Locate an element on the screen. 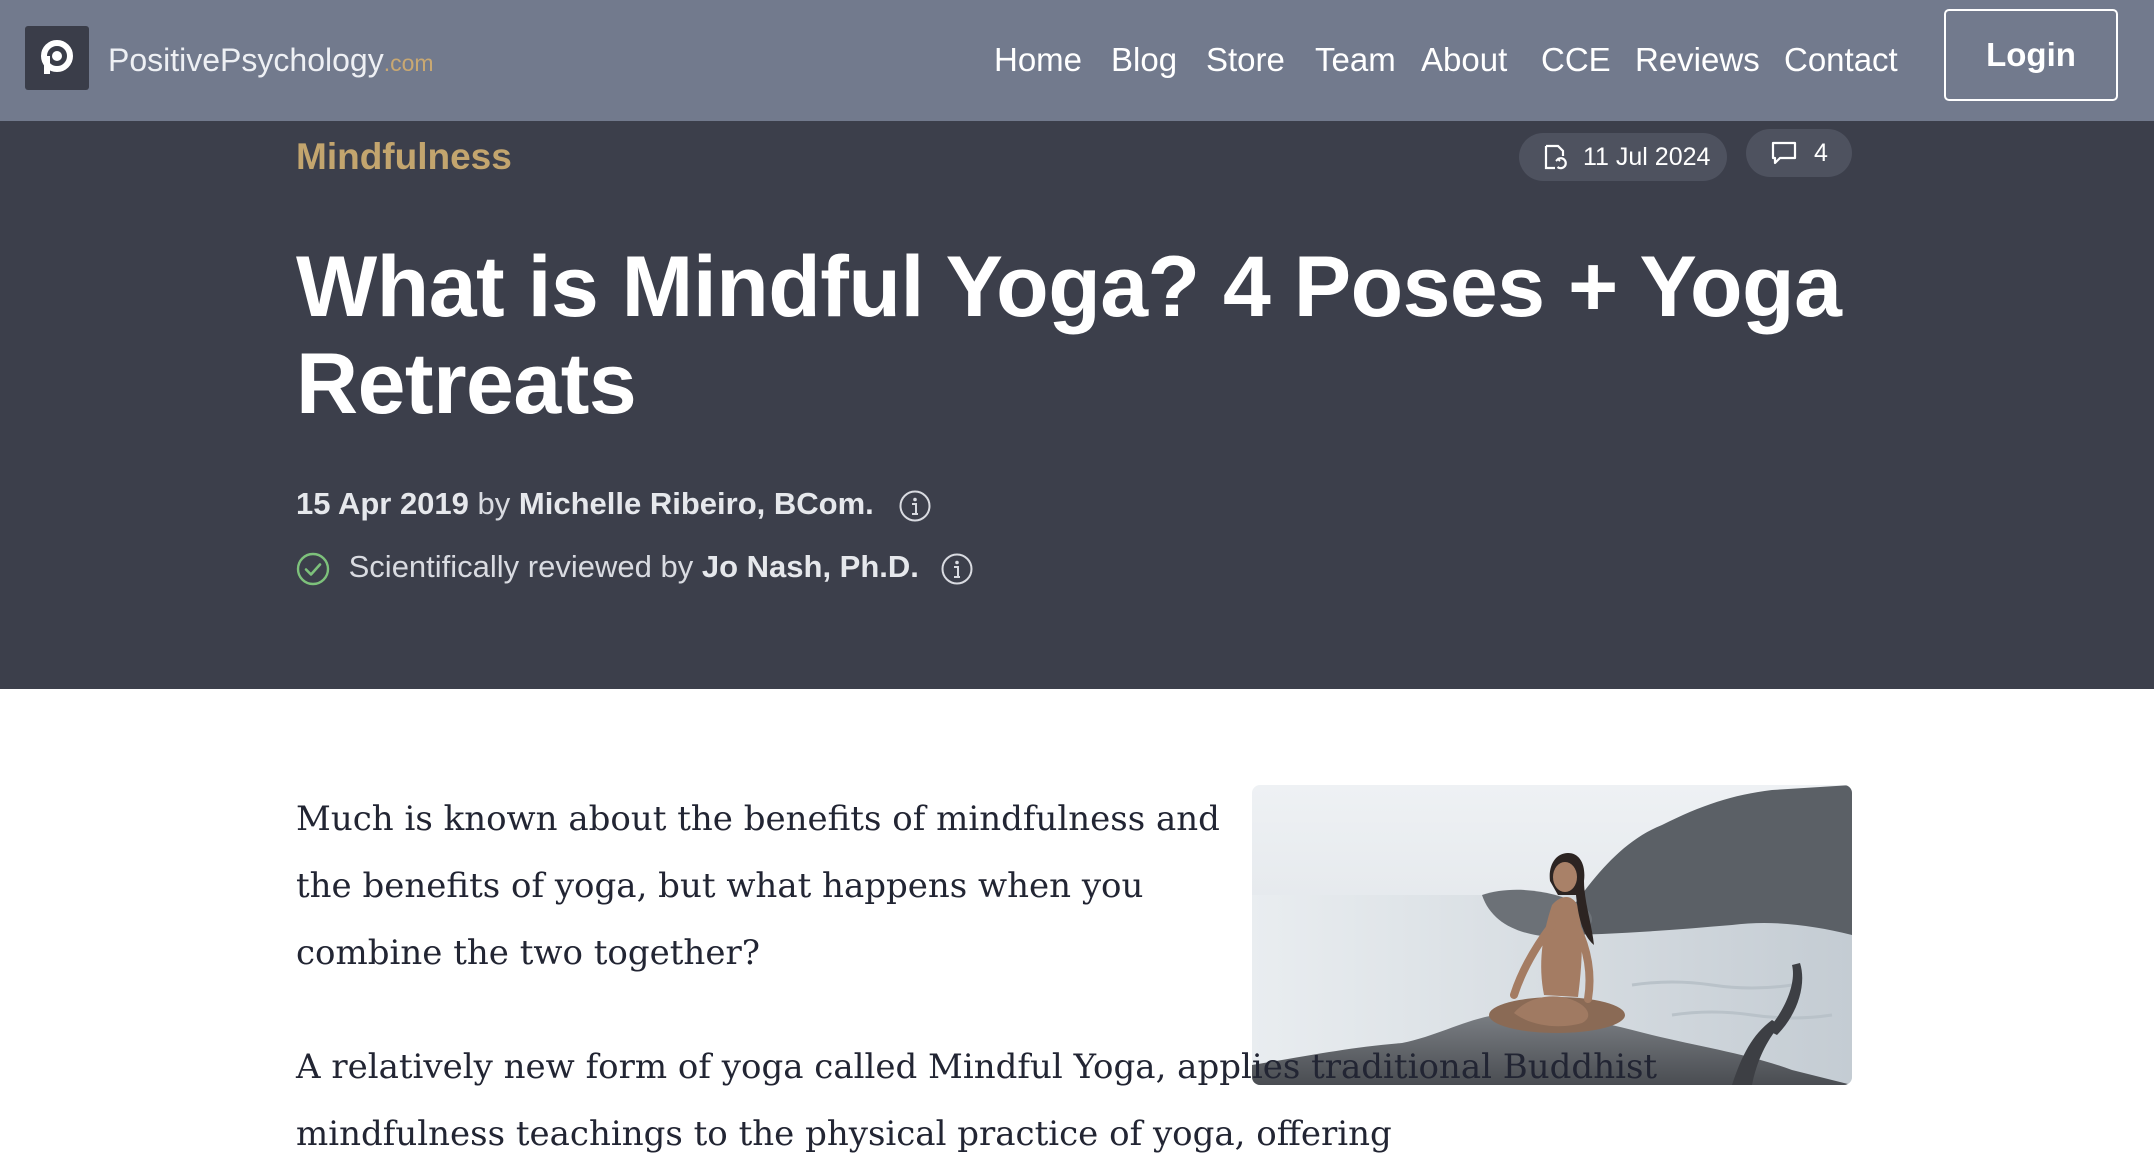  brand-wordmark: PositivePsychology.com is located at coordinates (271, 60).